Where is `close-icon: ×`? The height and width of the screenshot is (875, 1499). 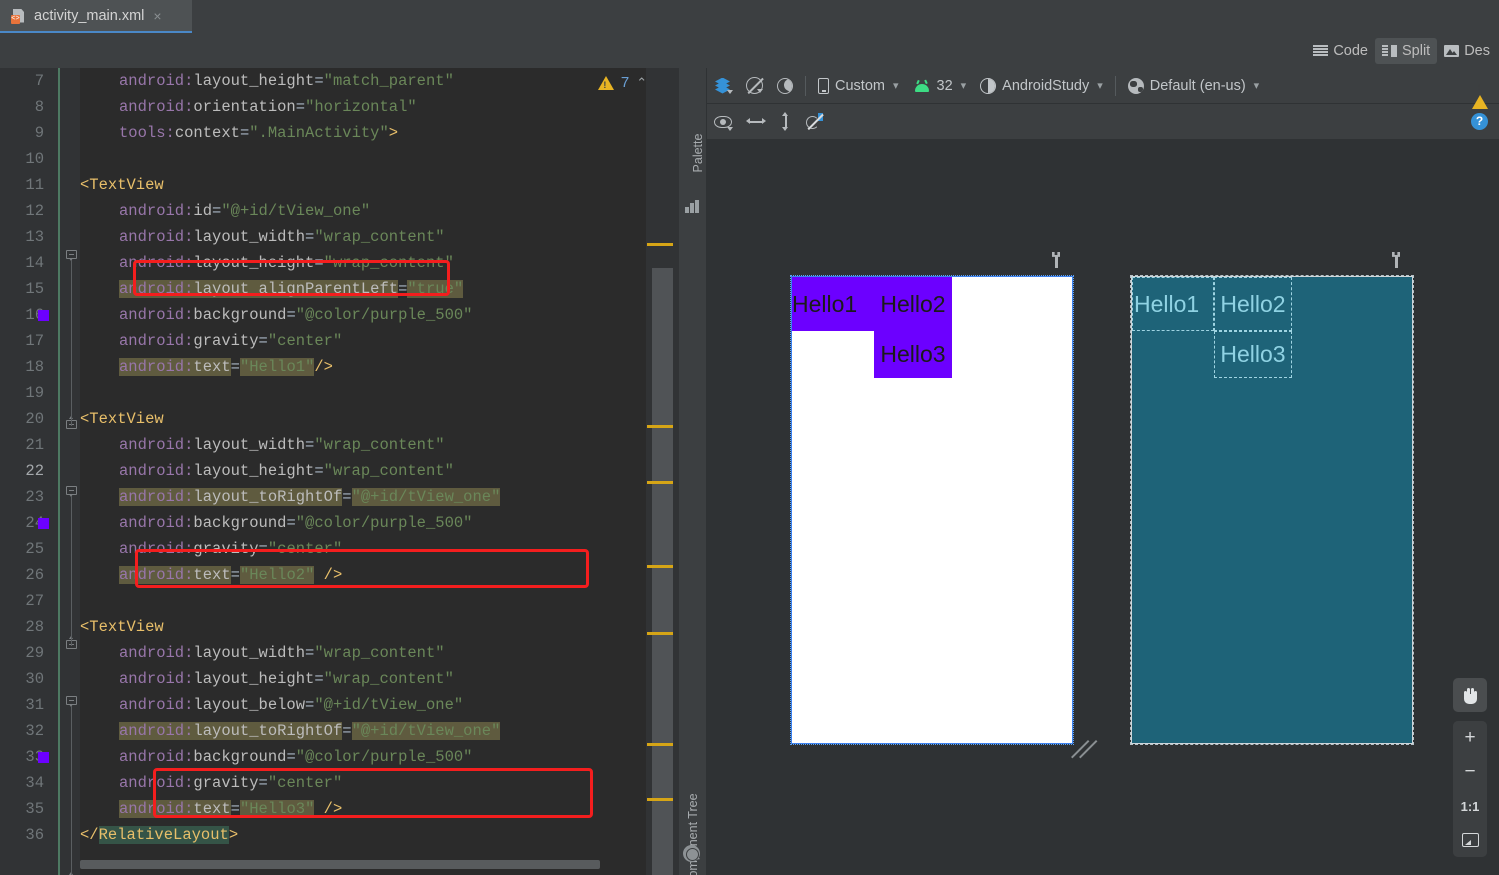
close-icon: × is located at coordinates (157, 16).